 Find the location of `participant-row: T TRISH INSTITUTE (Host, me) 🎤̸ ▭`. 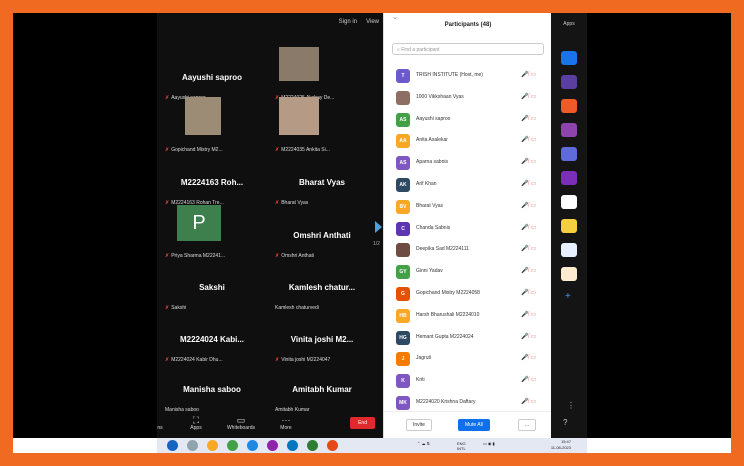

participant-row: T TRISH INSTITUTE (Host, me) 🎤̸ ▭ is located at coordinates (469, 76).